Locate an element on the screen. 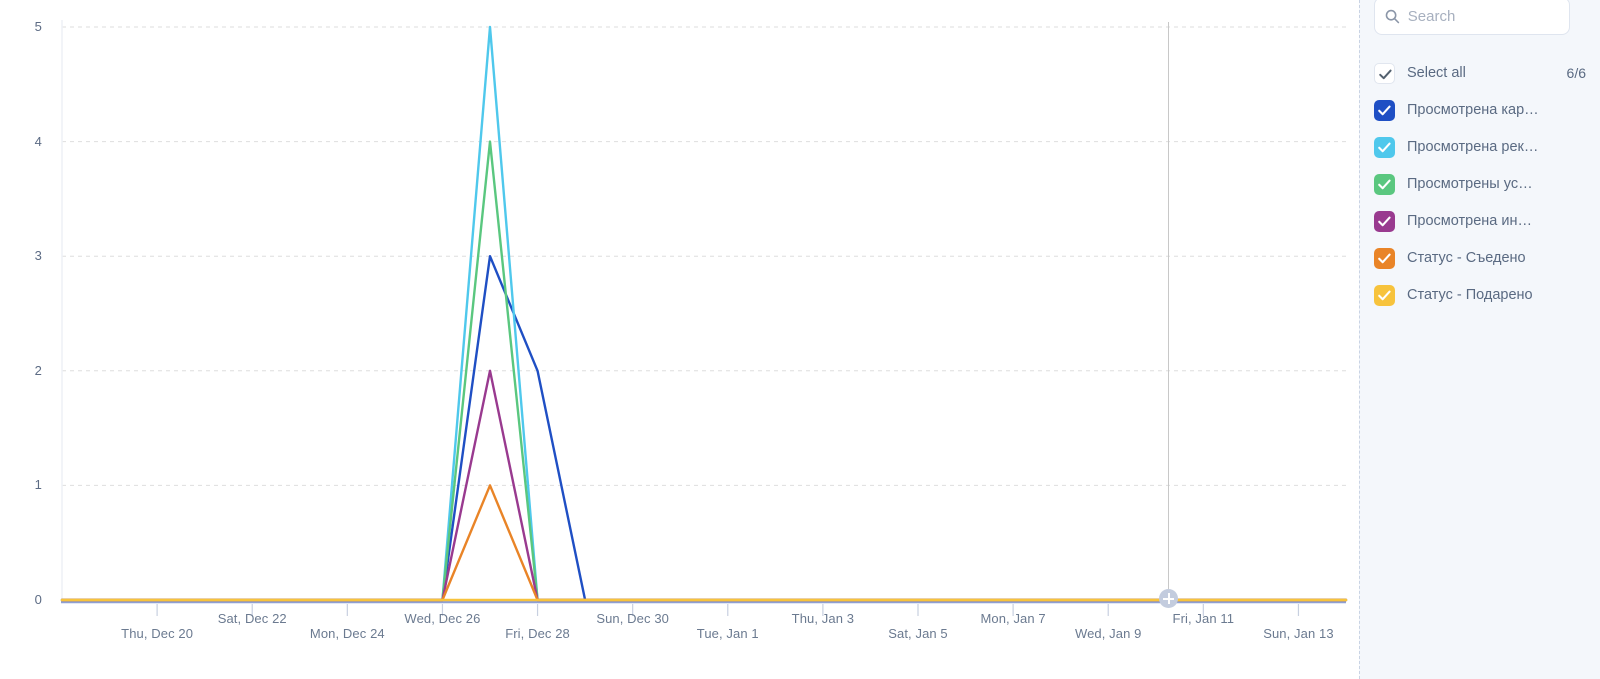  selected-count: 6/6 is located at coordinates (1576, 73).